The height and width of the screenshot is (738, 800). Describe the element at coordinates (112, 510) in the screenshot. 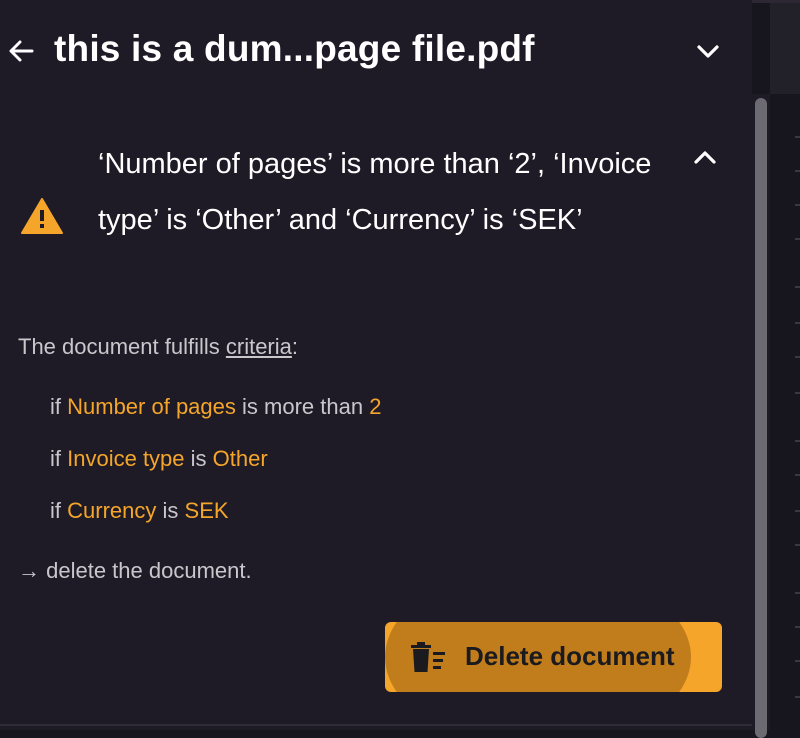

I see `condition-field: Currency` at that location.